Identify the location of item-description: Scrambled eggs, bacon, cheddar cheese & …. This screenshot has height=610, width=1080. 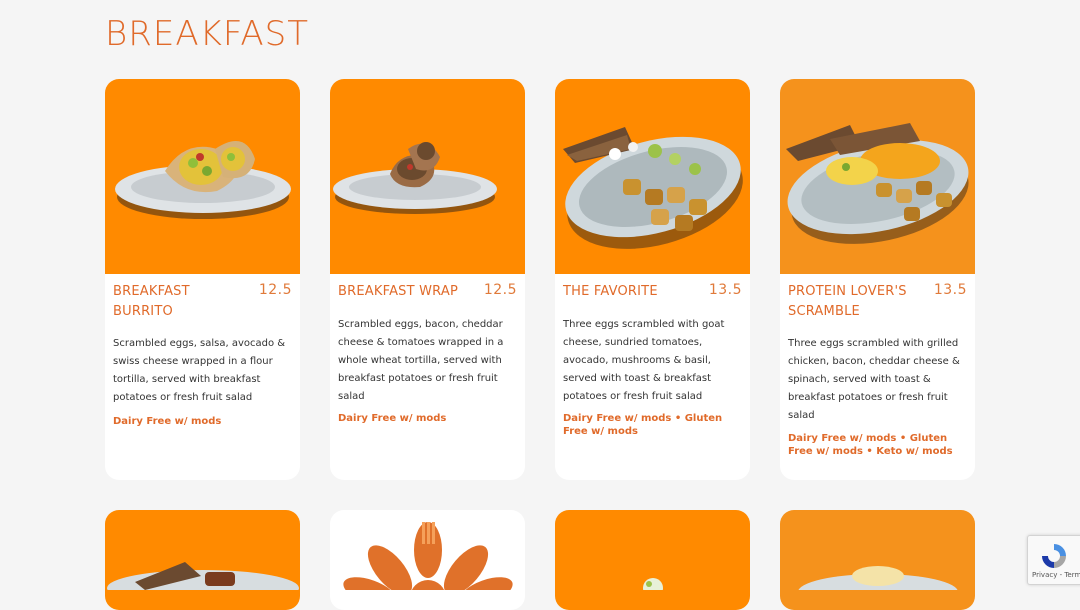
(421, 360).